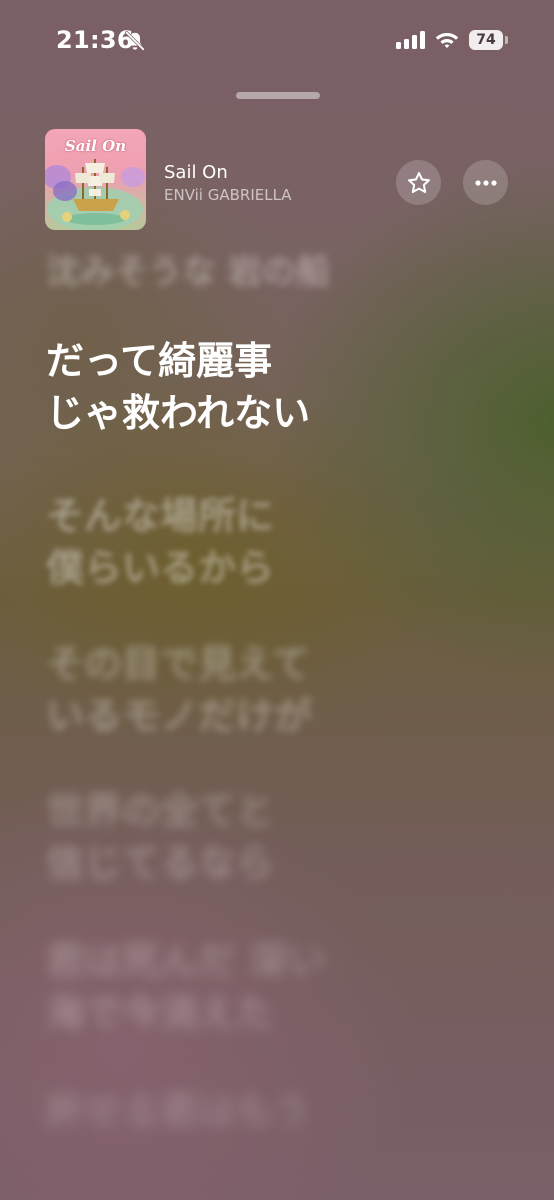 Image resolution: width=554 pixels, height=1200 pixels. I want to click on track-title: Sail On, so click(196, 172).